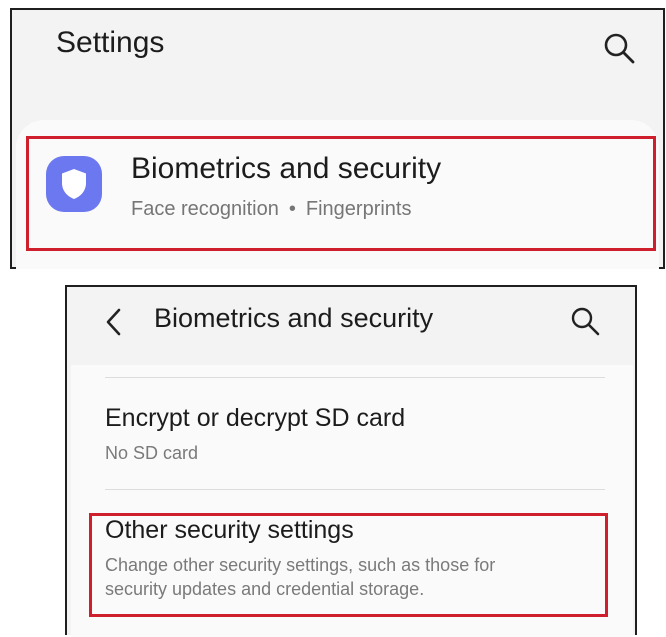 This screenshot has width=666, height=637. Describe the element at coordinates (294, 318) in the screenshot. I see `page-title: Biometrics and security` at that location.